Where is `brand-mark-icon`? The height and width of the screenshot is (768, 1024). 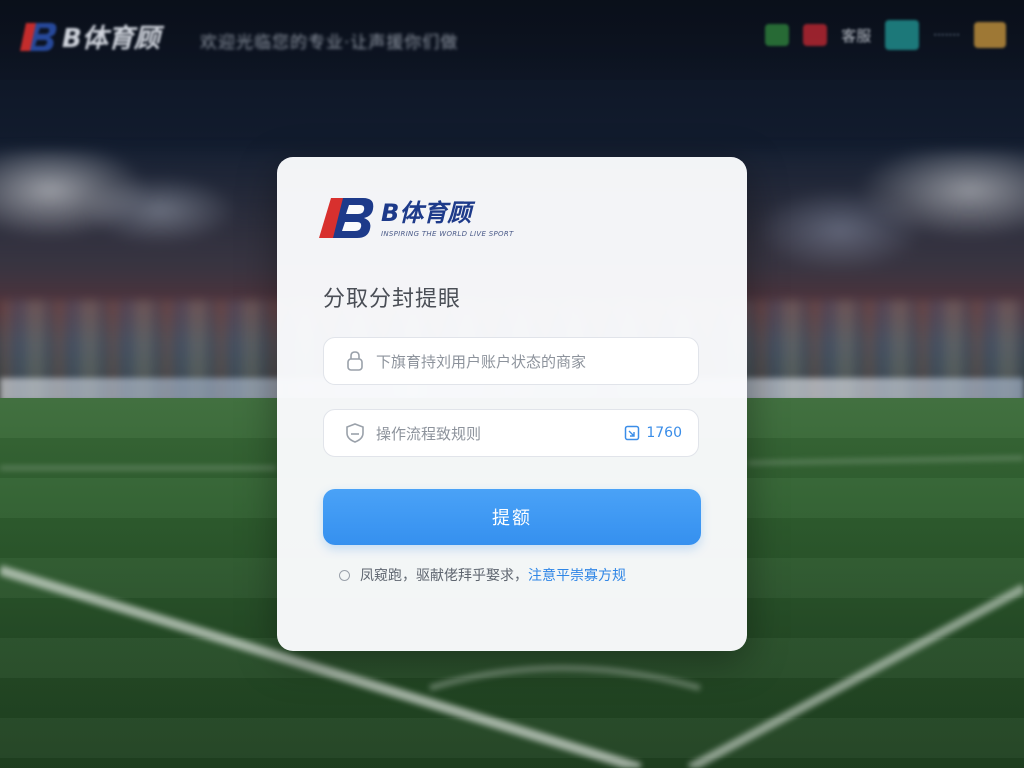 brand-mark-icon is located at coordinates (39, 37).